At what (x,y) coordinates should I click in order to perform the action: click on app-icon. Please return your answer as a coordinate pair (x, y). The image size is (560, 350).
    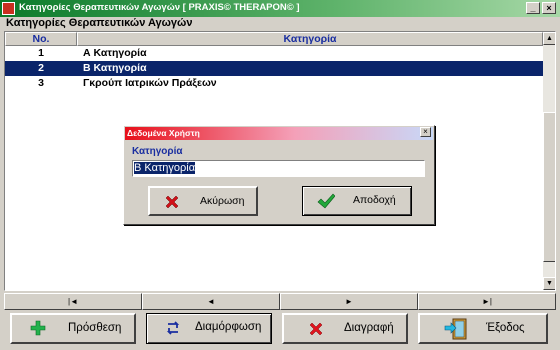
    Looking at the image, I should click on (8, 8).